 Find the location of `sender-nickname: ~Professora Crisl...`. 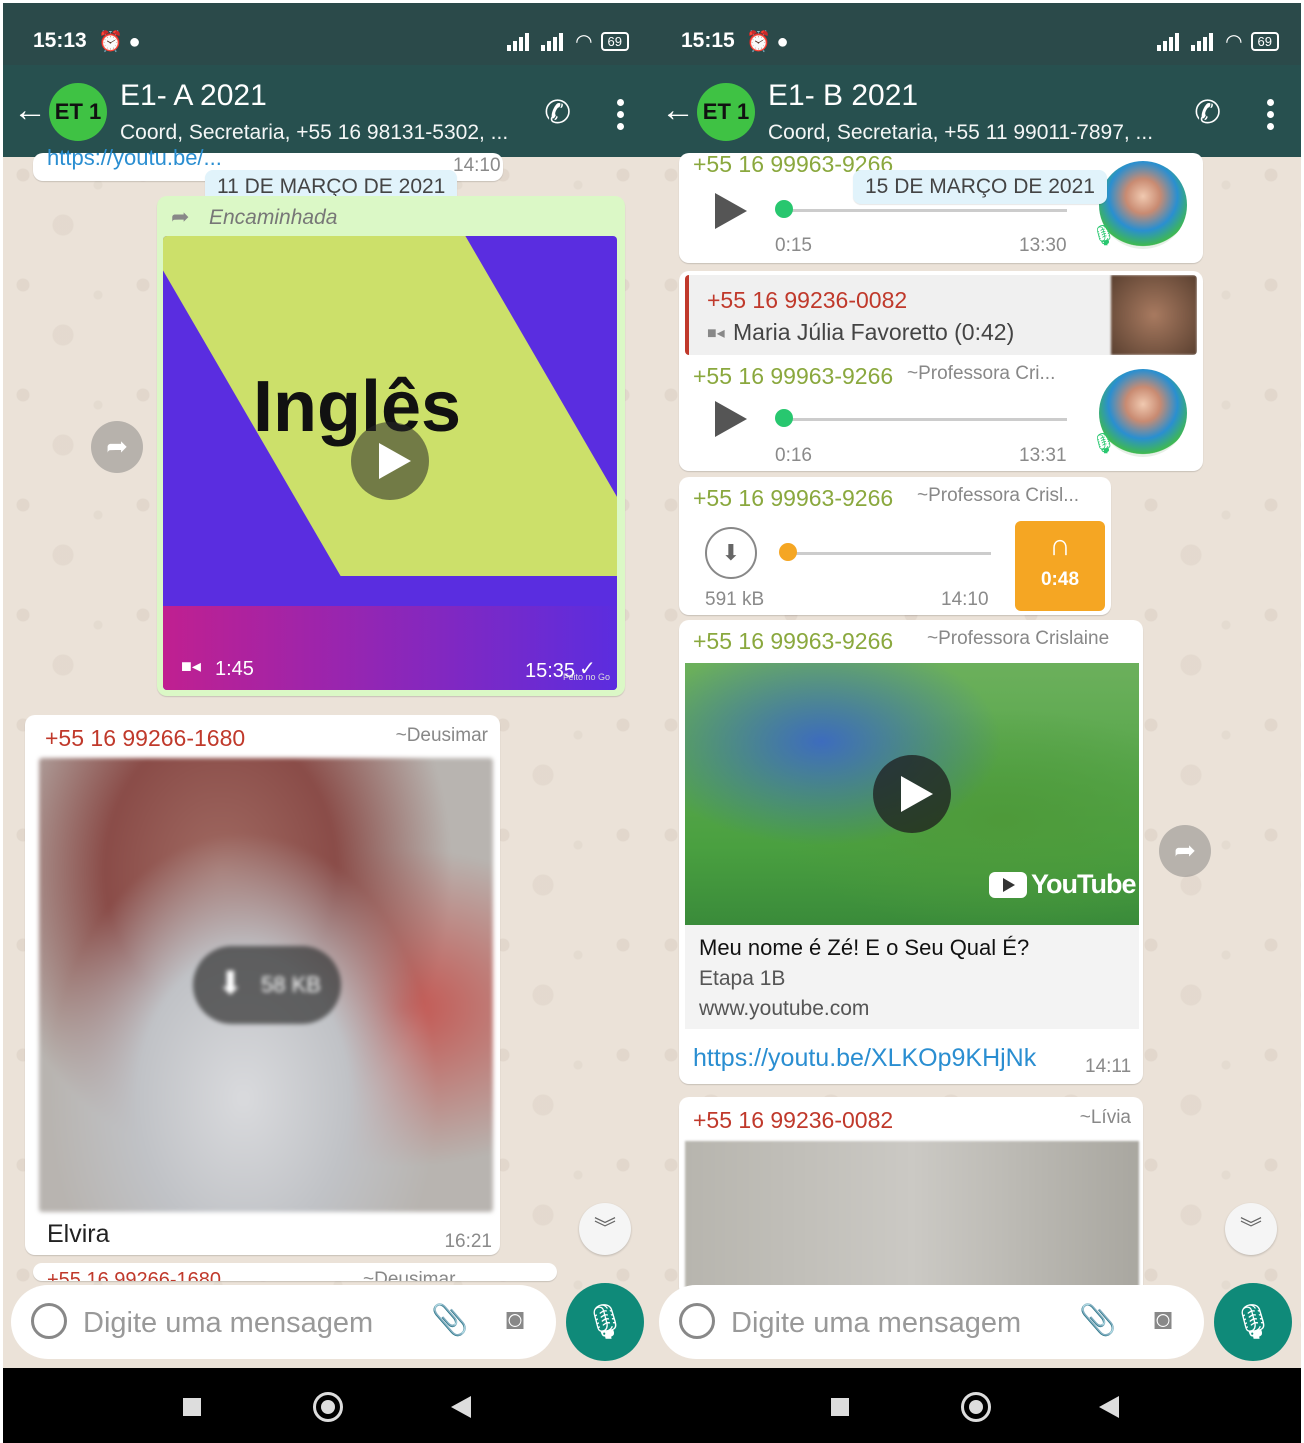

sender-nickname: ~Professora Crisl... is located at coordinates (998, 495).